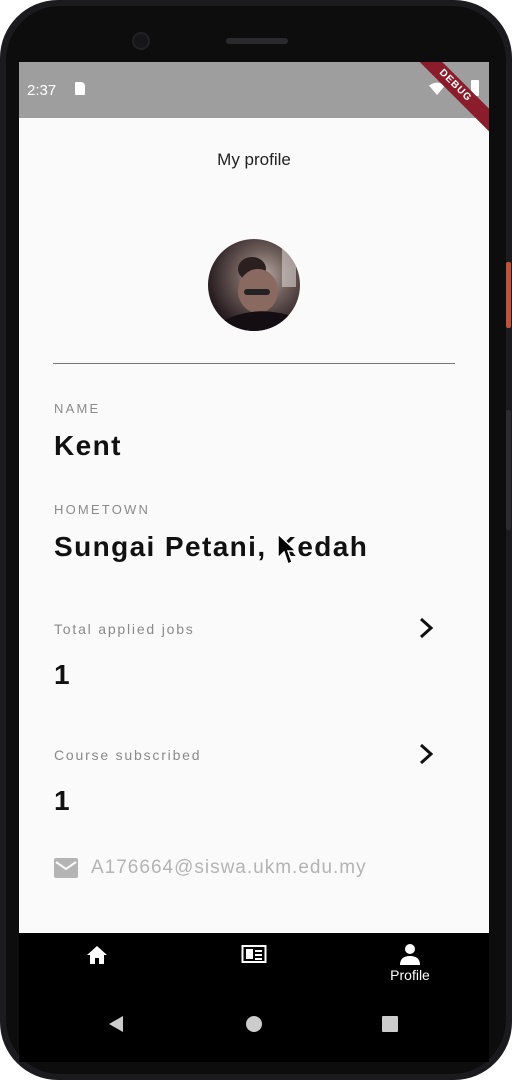  I want to click on back-triangle-icon, so click(116, 1024).